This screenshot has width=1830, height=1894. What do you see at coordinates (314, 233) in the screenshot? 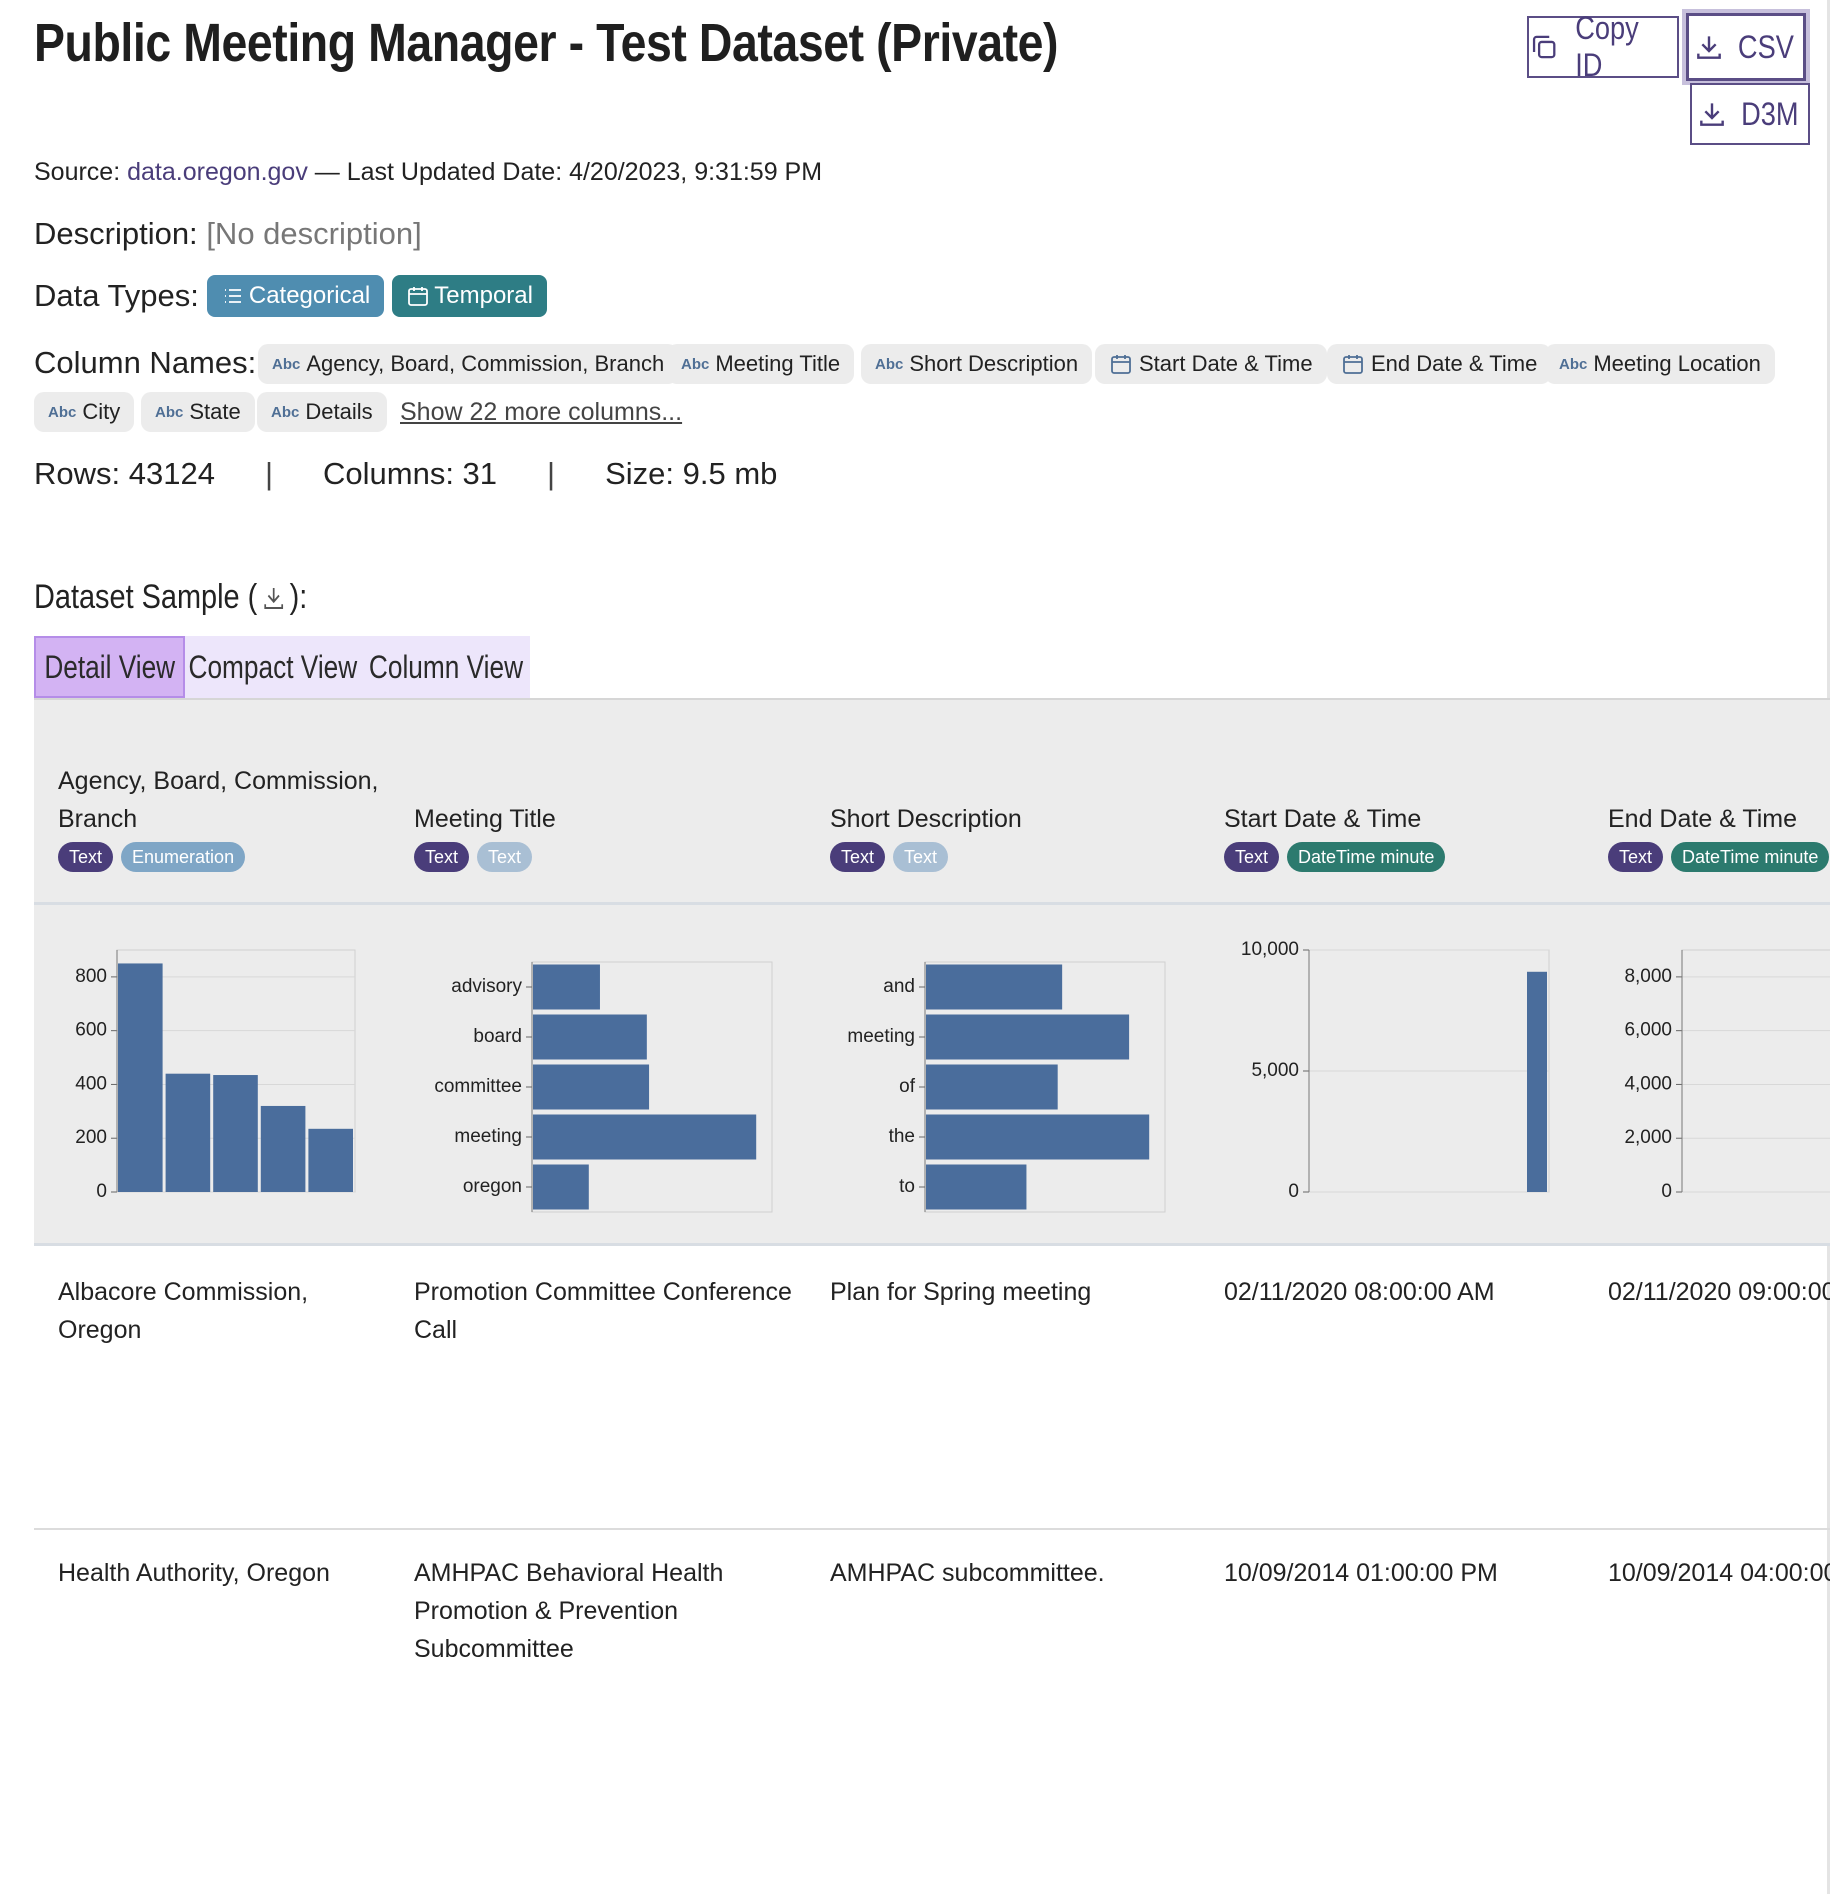
I see `description-value: [No description]` at bounding box center [314, 233].